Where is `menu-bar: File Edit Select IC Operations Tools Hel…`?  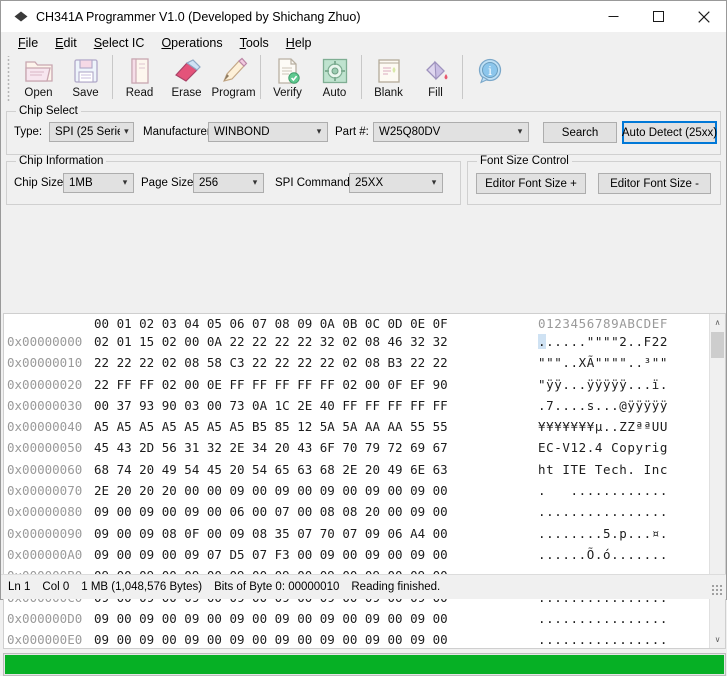 menu-bar: File Edit Select IC Operations Tools Hel… is located at coordinates (363, 43).